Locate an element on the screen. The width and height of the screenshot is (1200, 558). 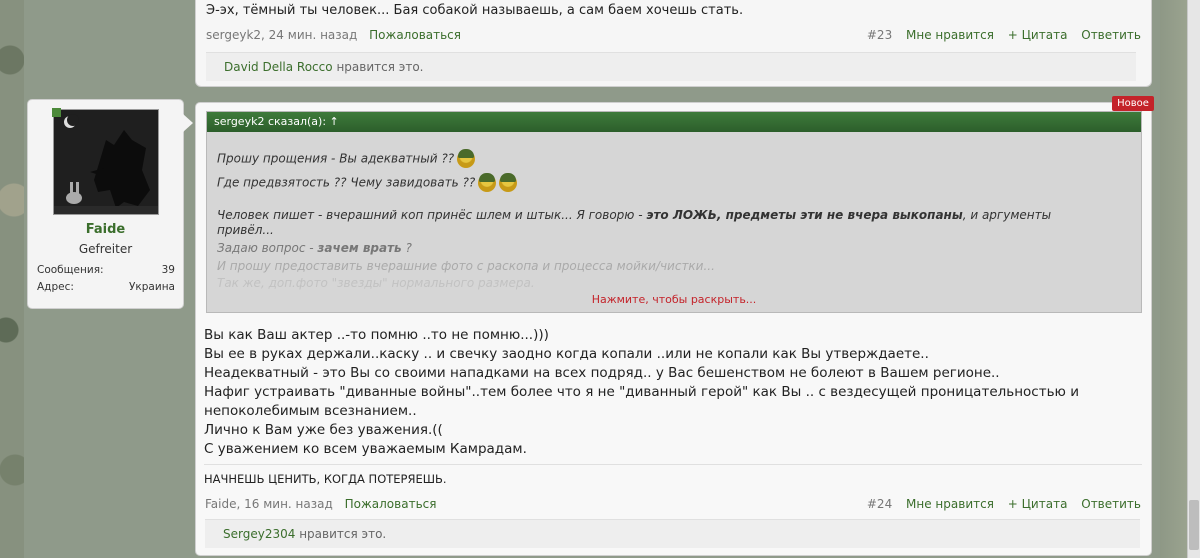
avatar is located at coordinates (105, 161).